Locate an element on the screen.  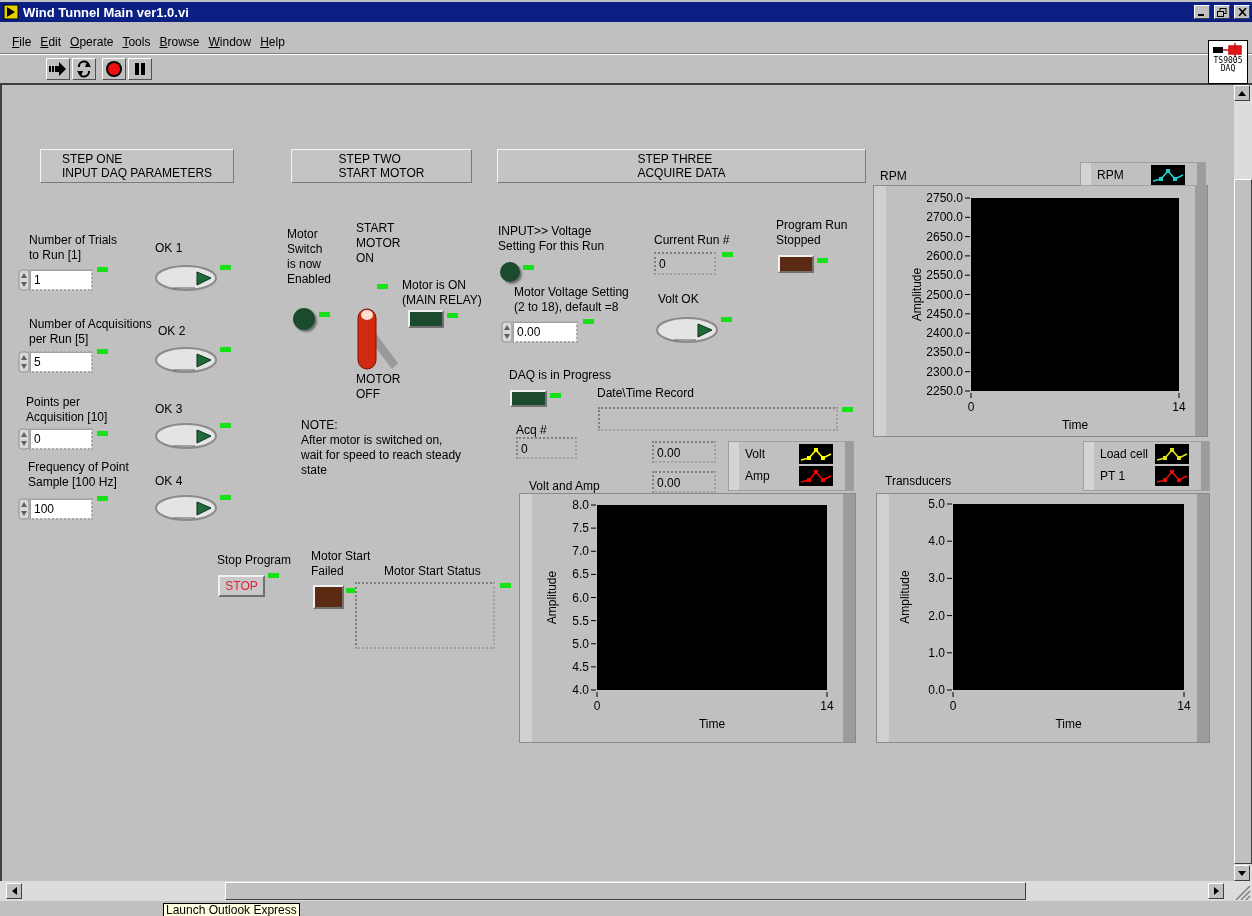
restore-icon is located at coordinates (1222, 12).